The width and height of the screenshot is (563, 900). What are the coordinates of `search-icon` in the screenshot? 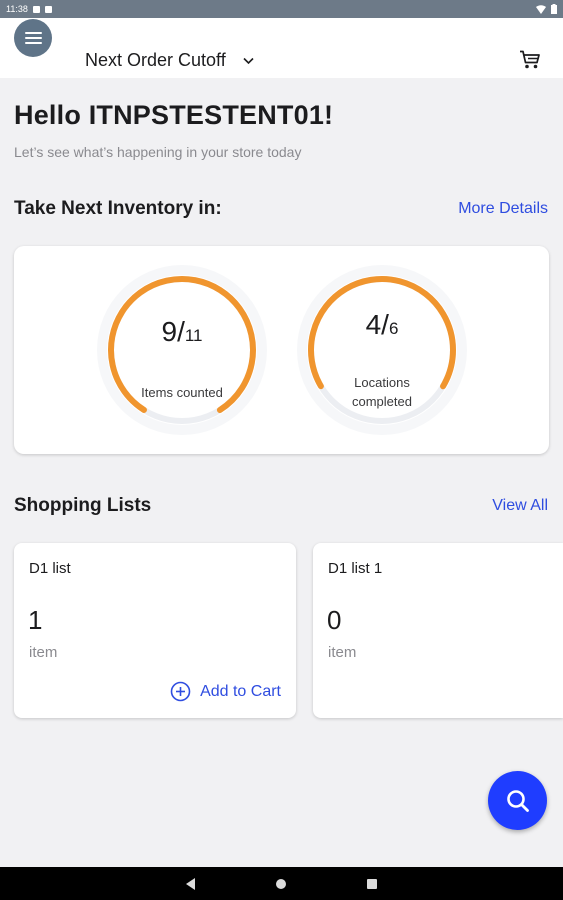 It's located at (517, 800).